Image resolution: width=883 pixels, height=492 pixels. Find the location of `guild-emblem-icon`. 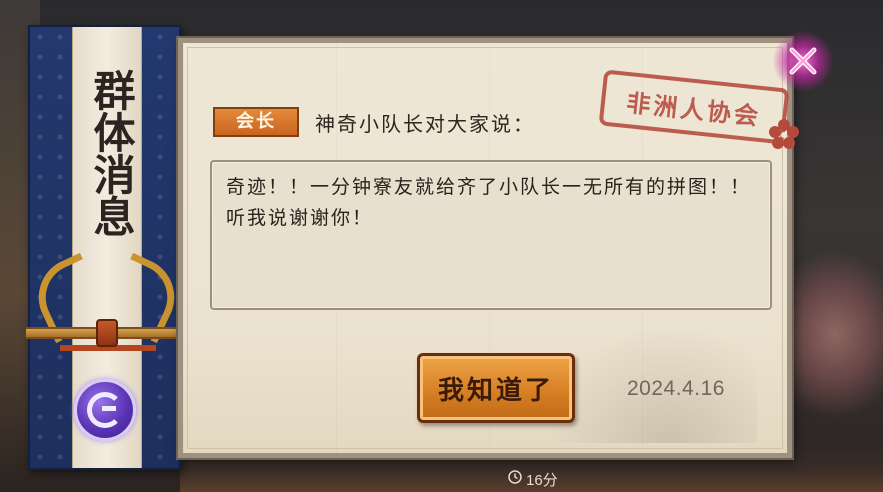

guild-emblem-icon is located at coordinates (104, 410).